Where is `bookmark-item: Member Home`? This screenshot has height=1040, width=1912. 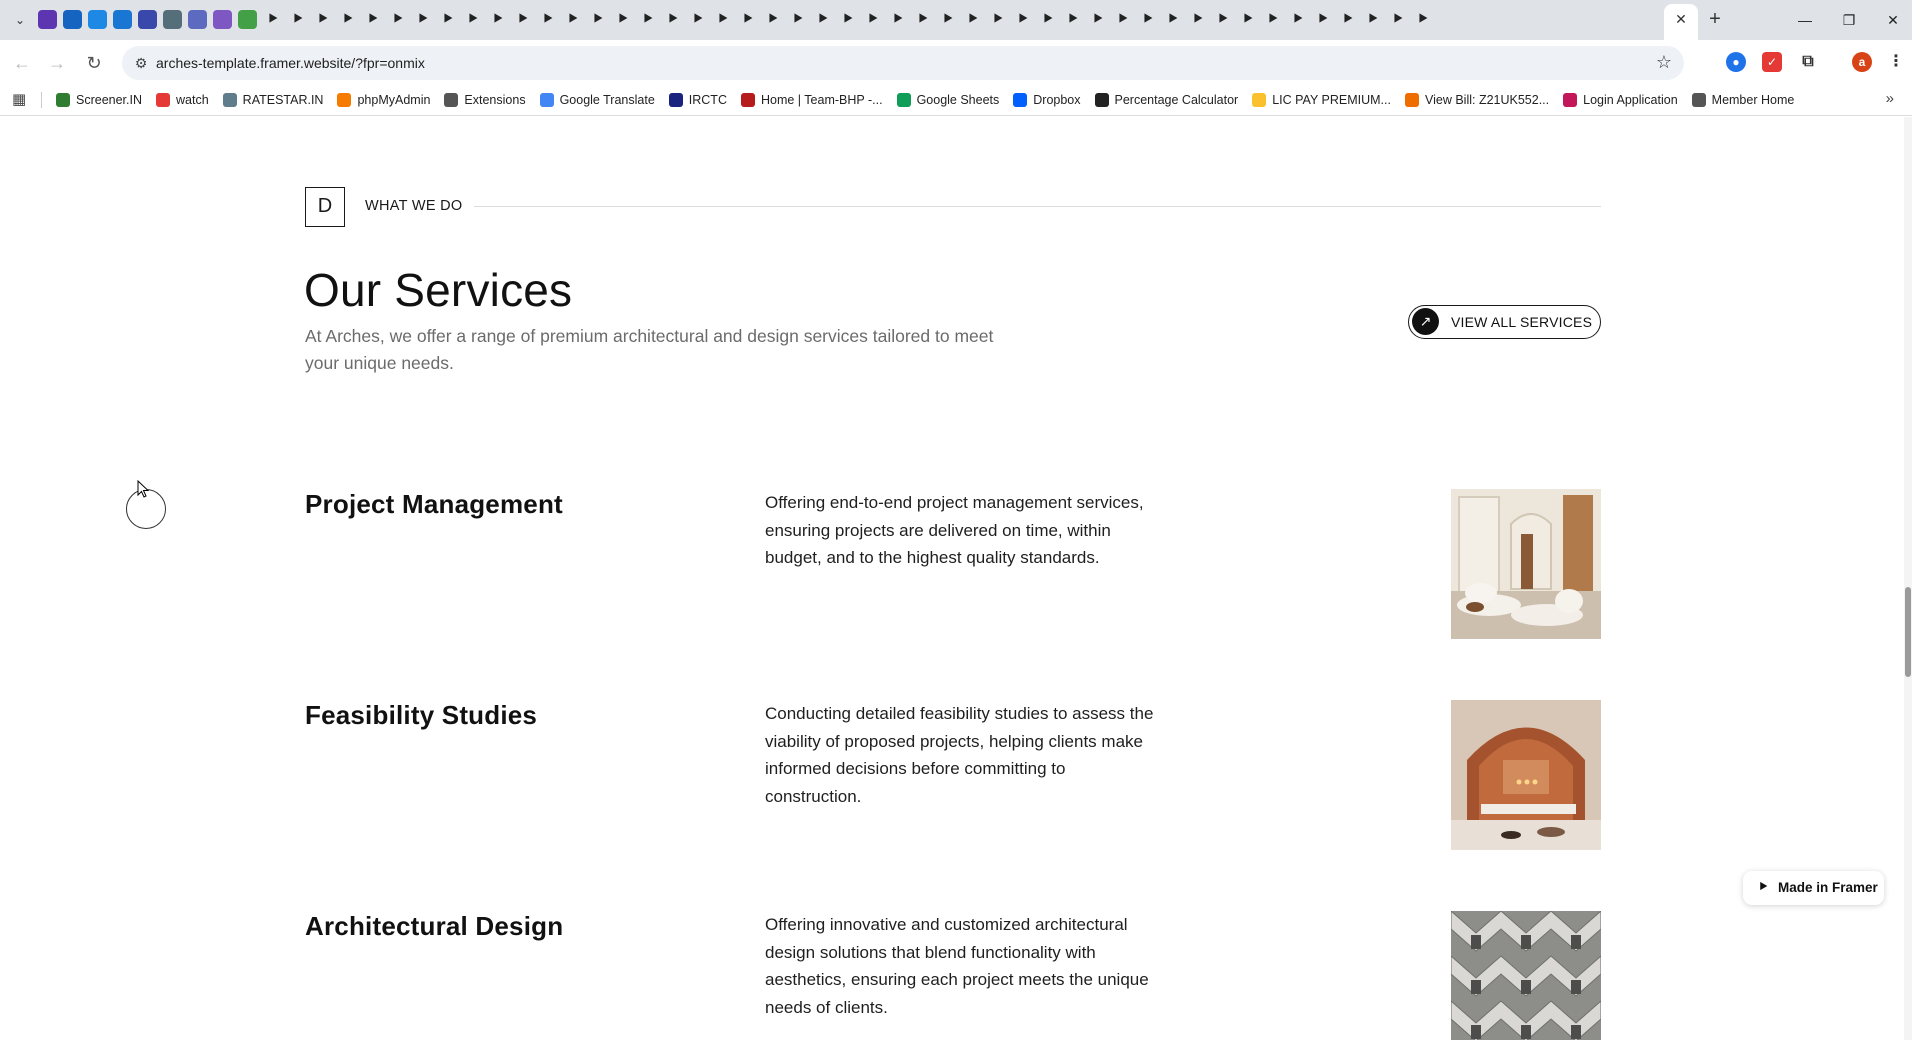
bookmark-item: Member Home is located at coordinates (1742, 100).